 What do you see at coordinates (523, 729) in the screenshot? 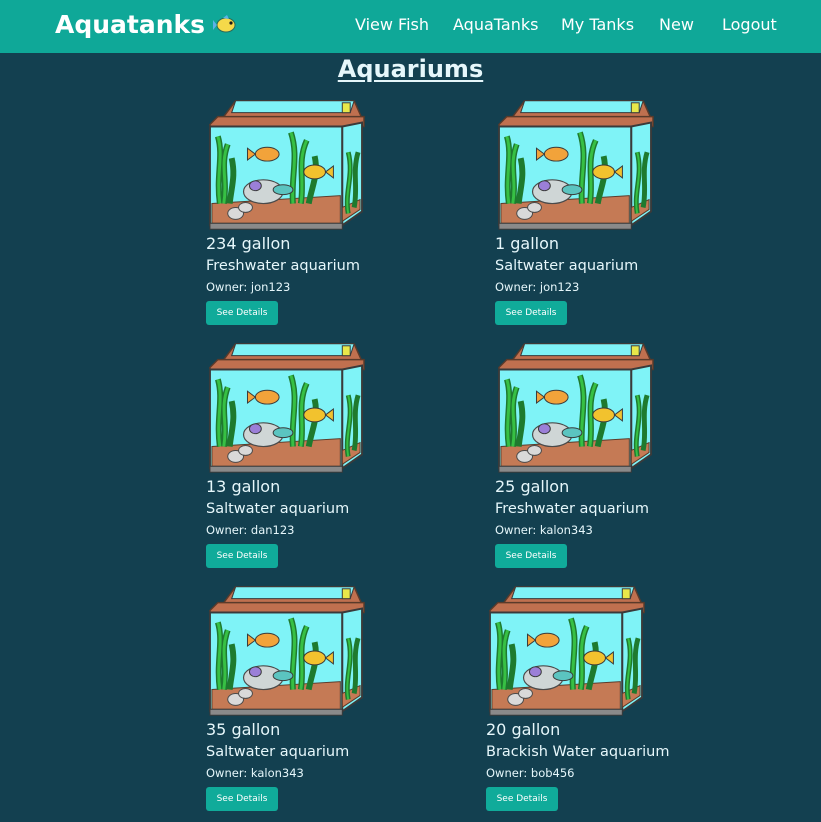
I see `aquarium-gallons: 20 gallon` at bounding box center [523, 729].